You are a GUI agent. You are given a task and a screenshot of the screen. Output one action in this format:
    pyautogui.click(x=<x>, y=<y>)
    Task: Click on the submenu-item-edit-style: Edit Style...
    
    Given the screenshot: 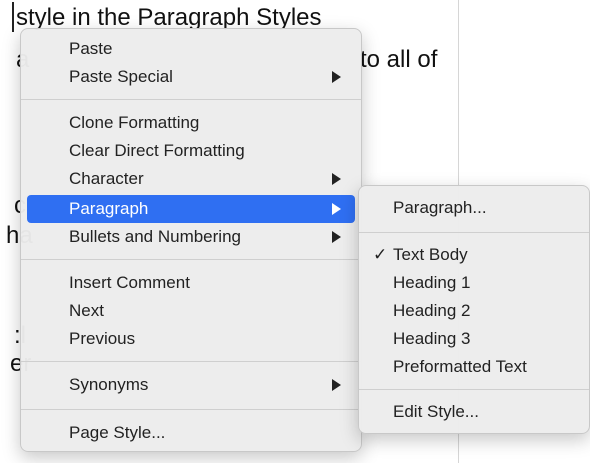 What is the action you would take?
    pyautogui.click(x=474, y=412)
    